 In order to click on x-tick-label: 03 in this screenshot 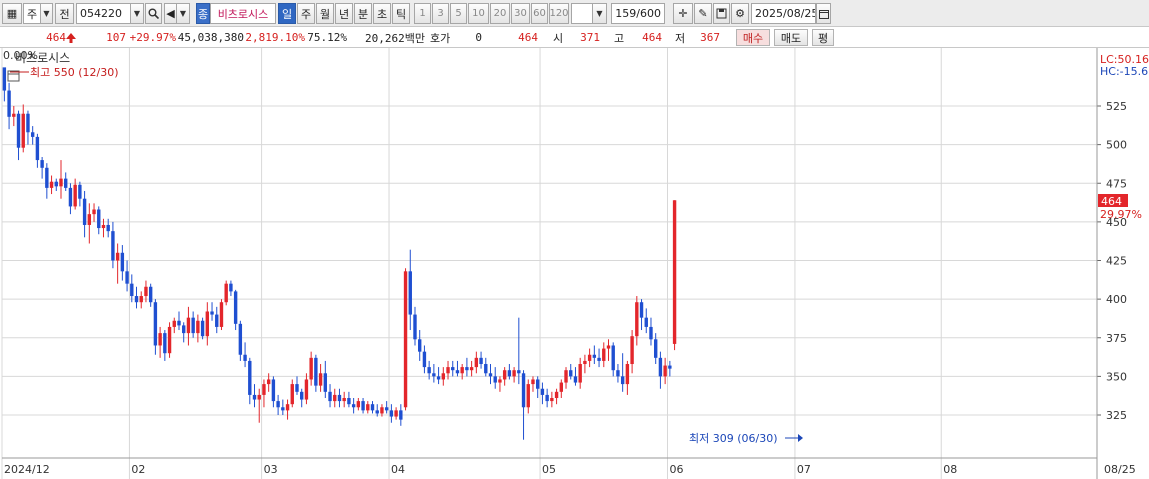, I will do `click(271, 469)`.